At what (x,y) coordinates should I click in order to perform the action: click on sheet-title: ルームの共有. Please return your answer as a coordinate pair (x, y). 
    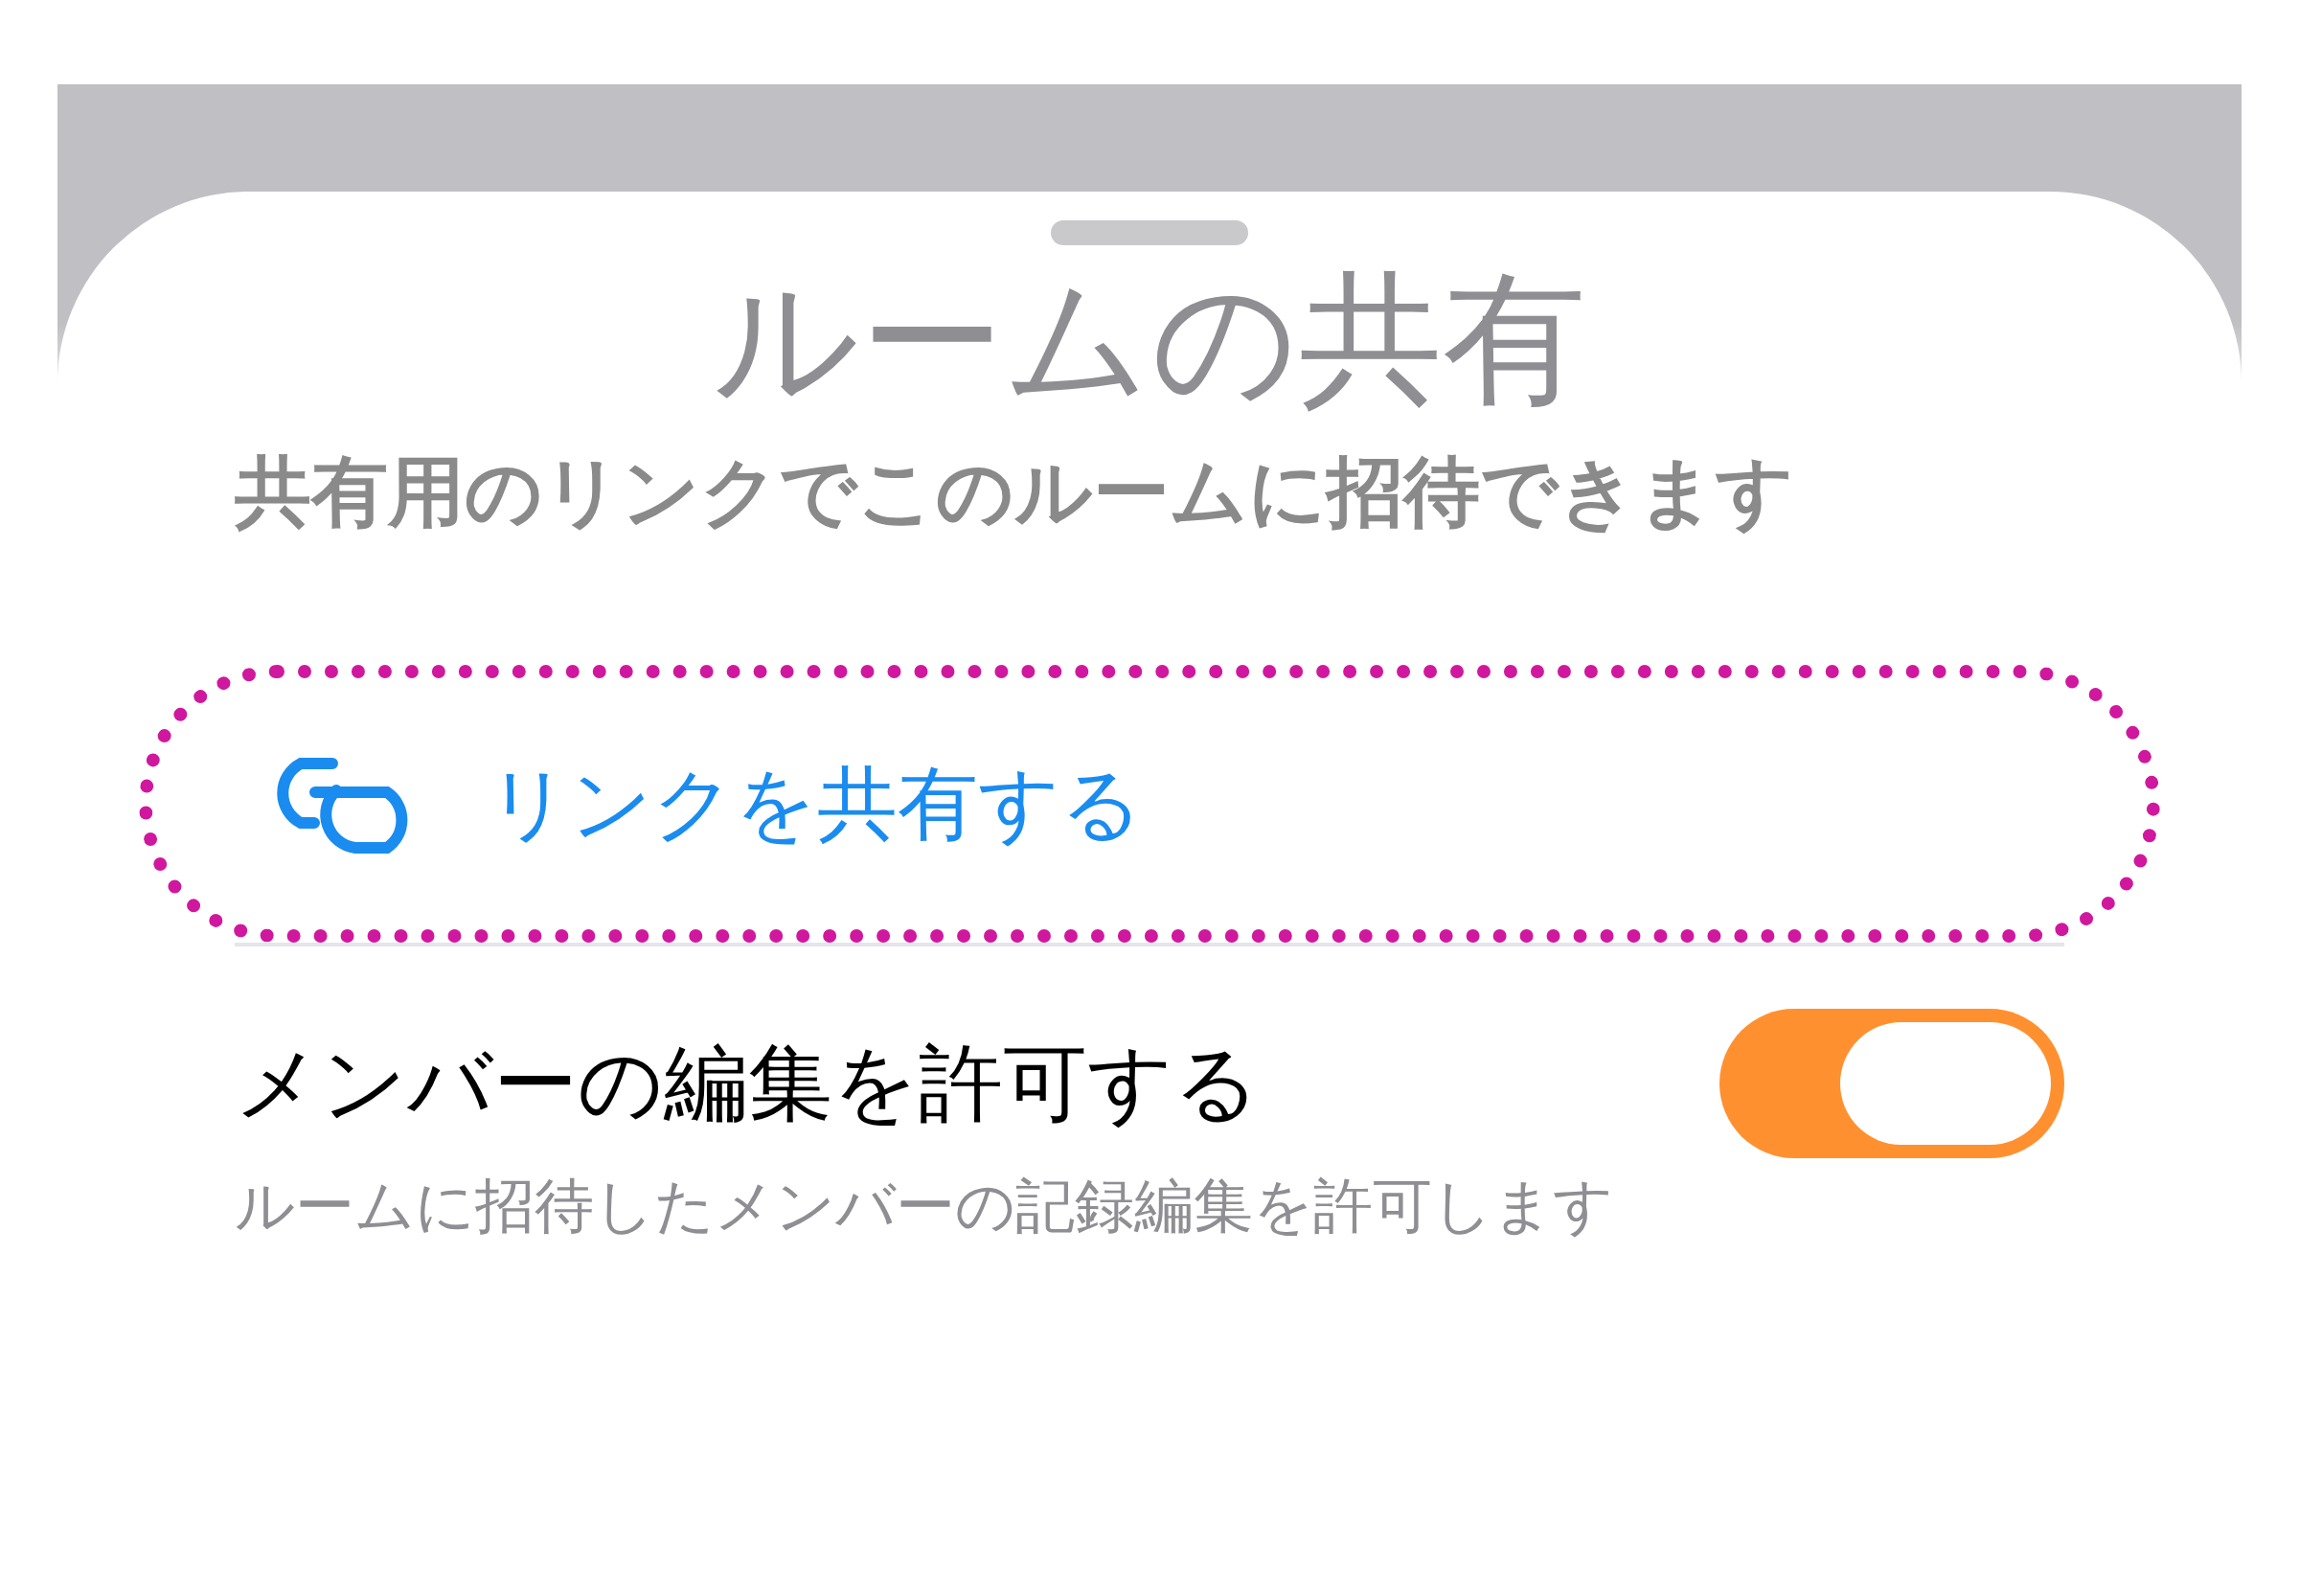
    Looking at the image, I should click on (1149, 339).